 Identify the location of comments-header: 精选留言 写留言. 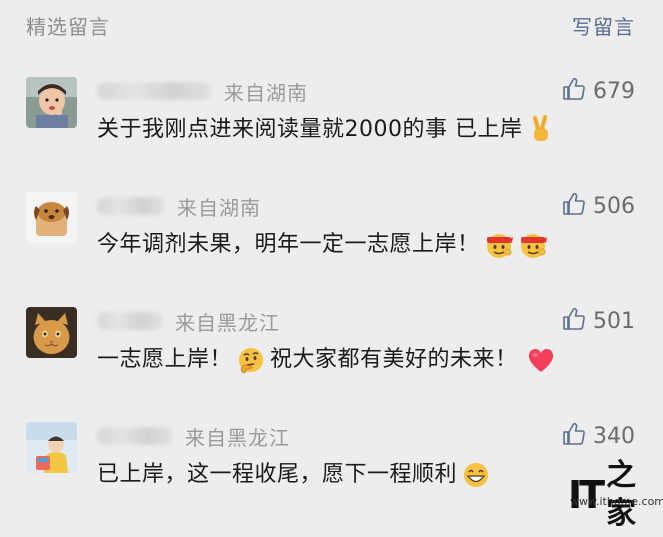
(331, 26).